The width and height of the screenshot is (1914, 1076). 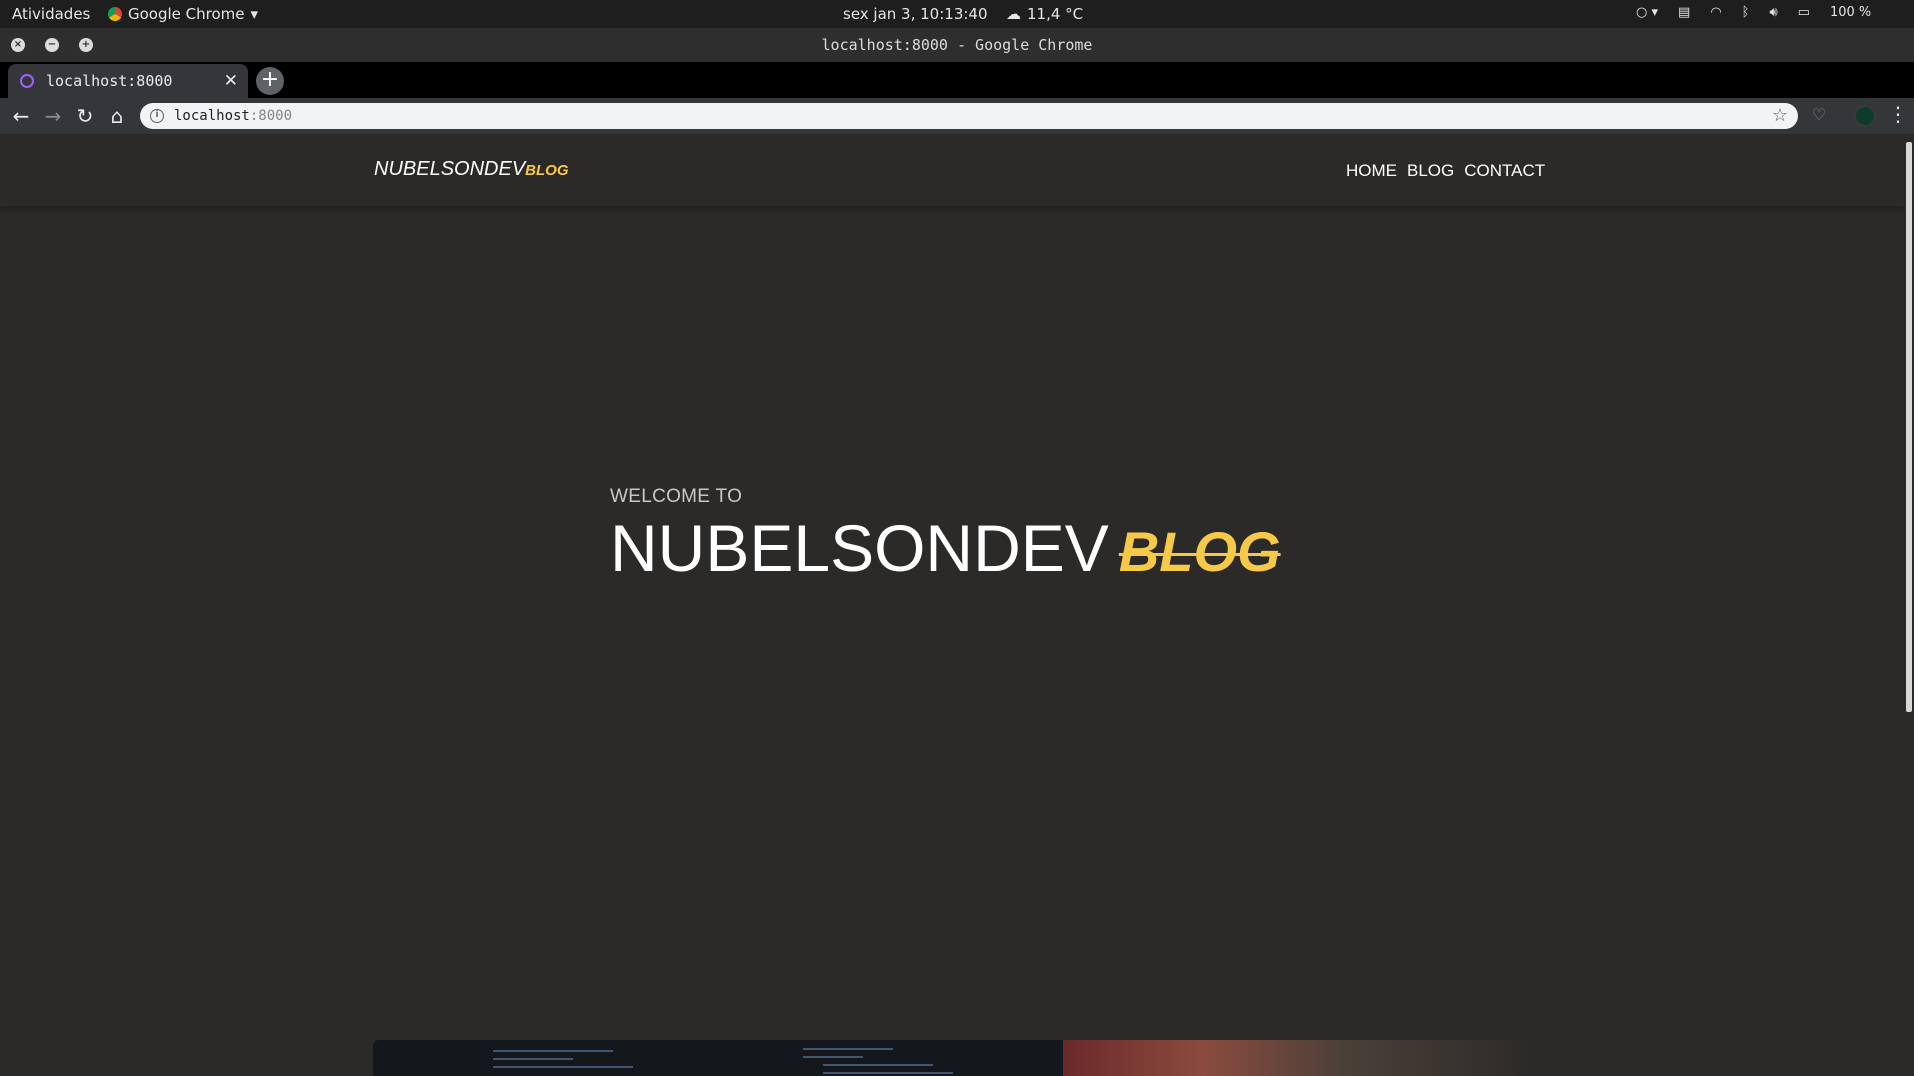 I want to click on brand-main: NUBELSONDEV, so click(x=450, y=169).